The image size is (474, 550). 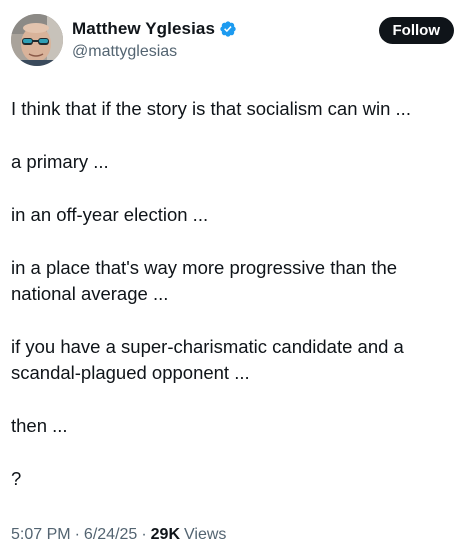 I want to click on tweet-paragraph: ?, so click(x=16, y=478).